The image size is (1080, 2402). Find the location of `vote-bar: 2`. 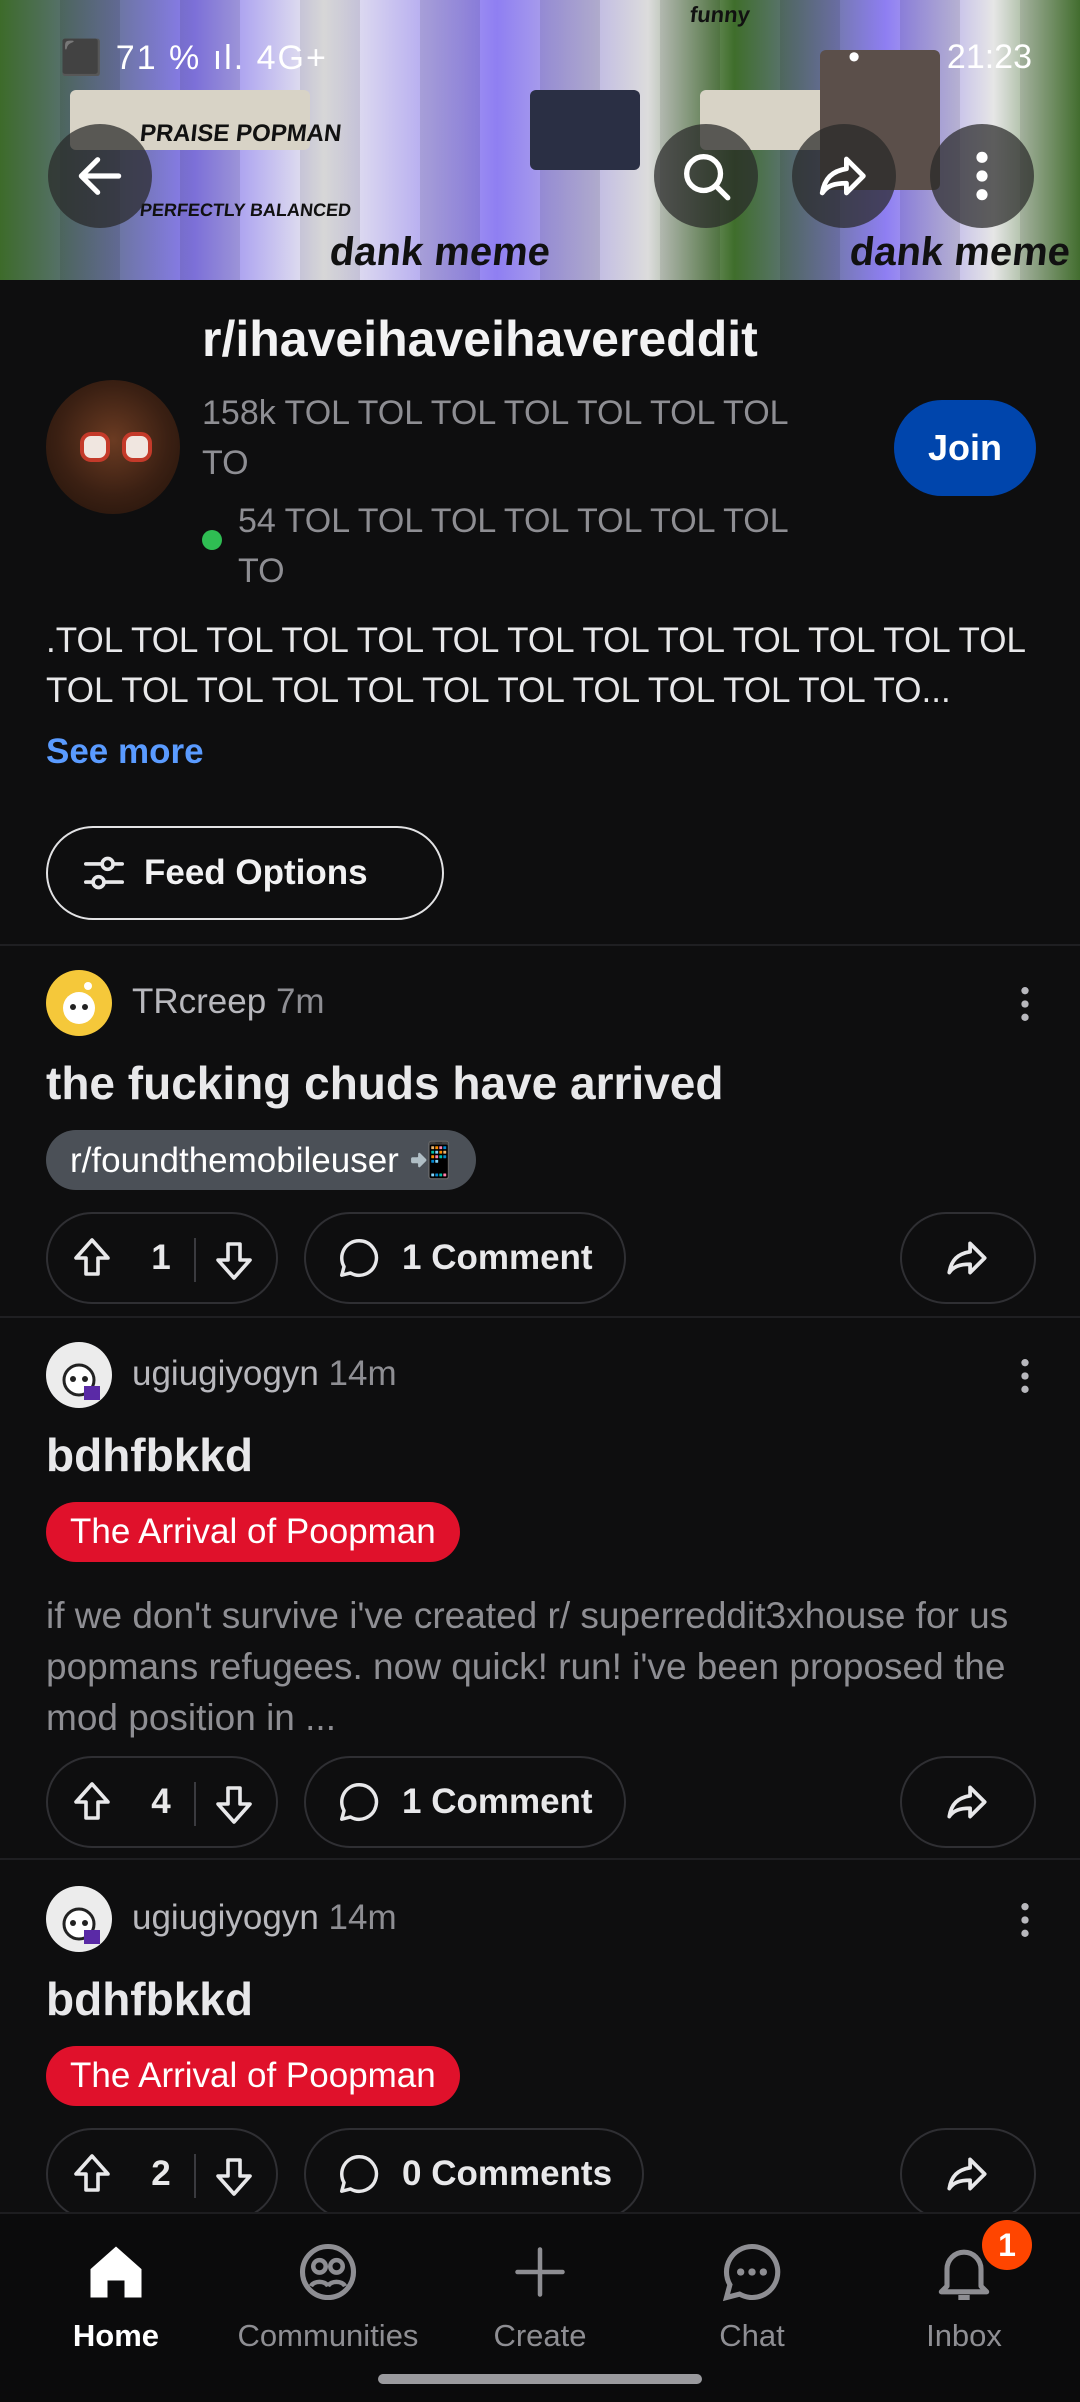

vote-bar: 2 is located at coordinates (162, 2174).